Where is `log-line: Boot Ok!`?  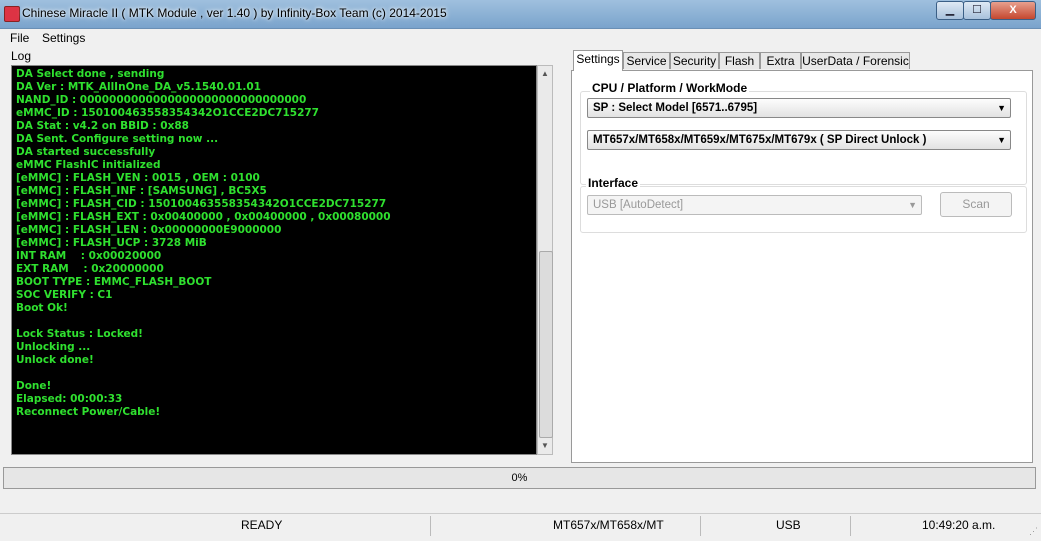 log-line: Boot Ok! is located at coordinates (42, 308).